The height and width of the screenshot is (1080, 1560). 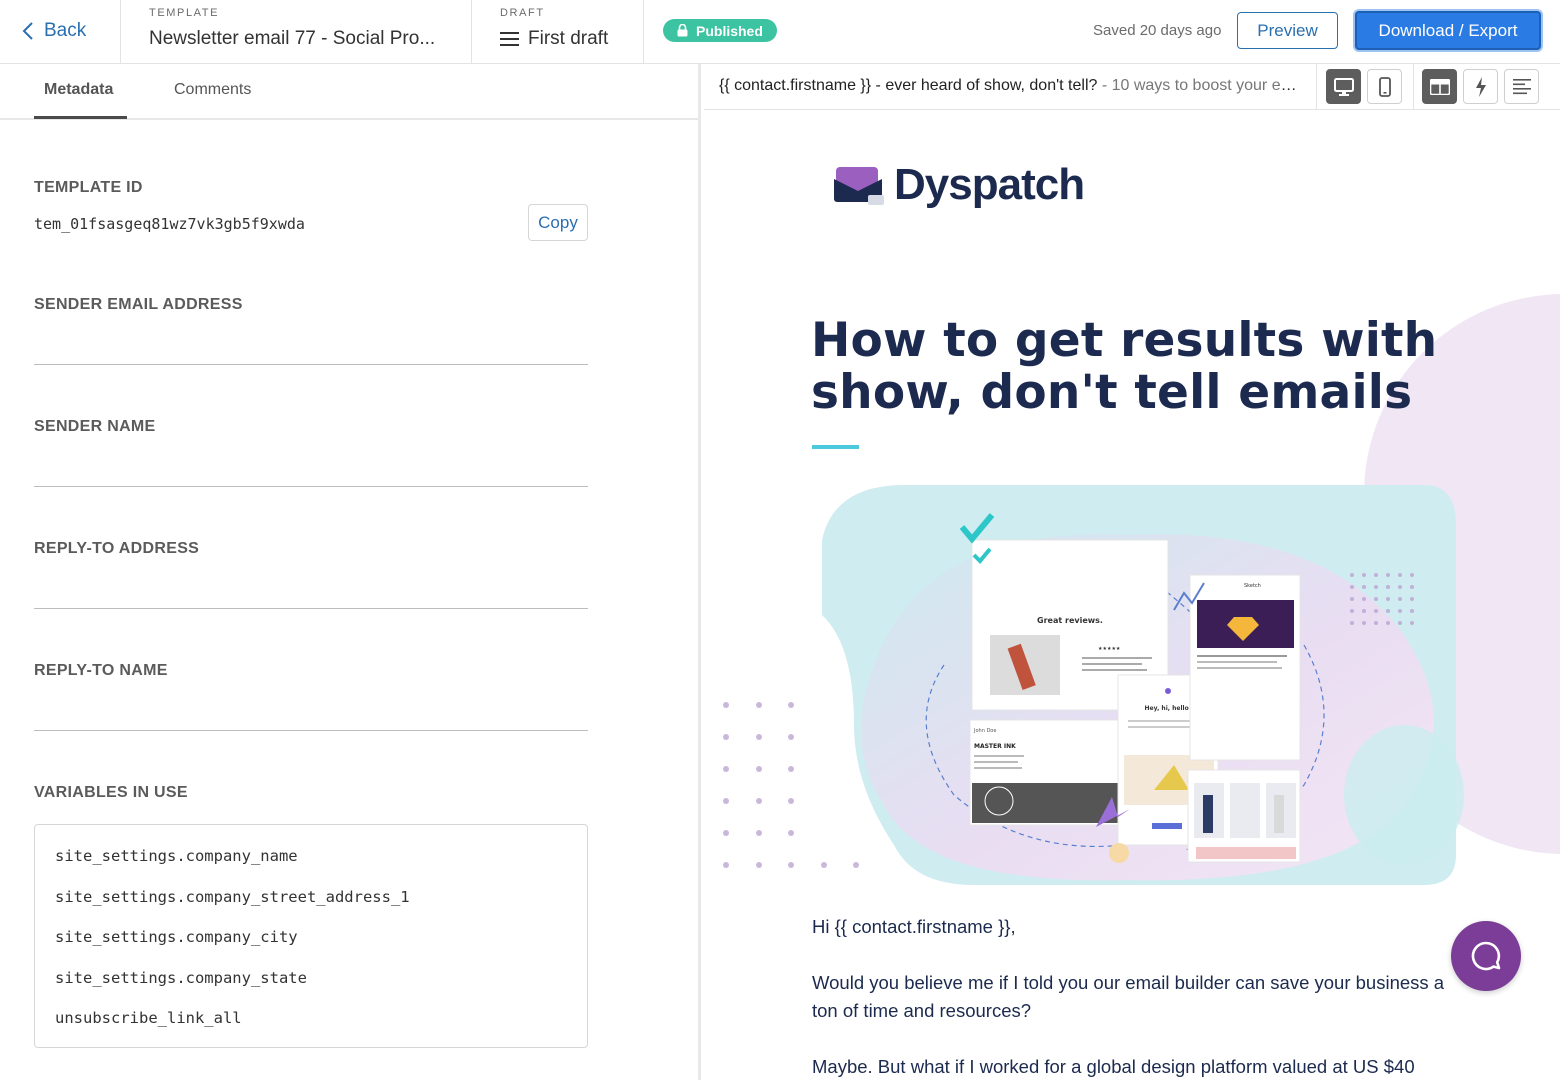 I want to click on desktop-icon, so click(x=1343, y=86).